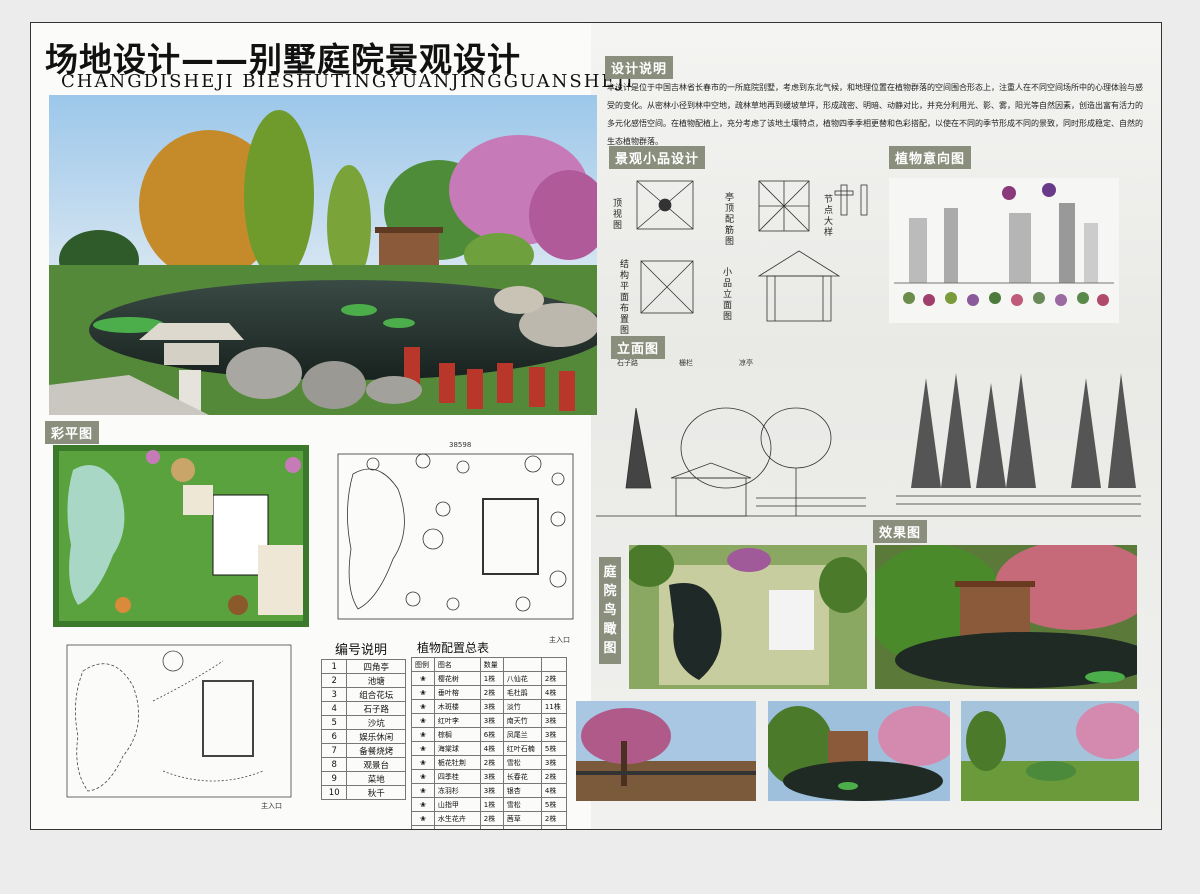  I want to click on numbering-name: 观景台, so click(376, 764).